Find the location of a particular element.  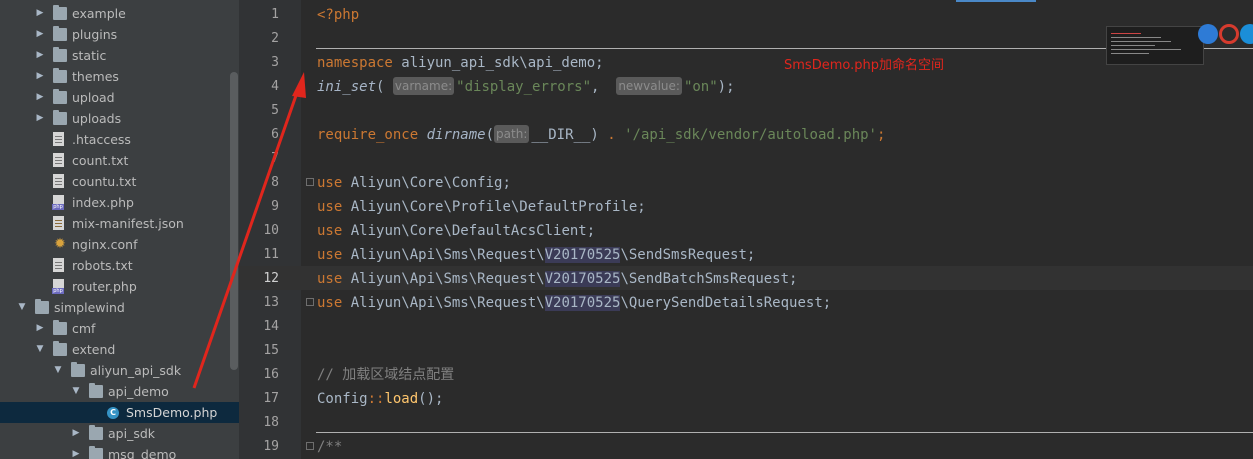

line-number: 16 is located at coordinates (271, 374).